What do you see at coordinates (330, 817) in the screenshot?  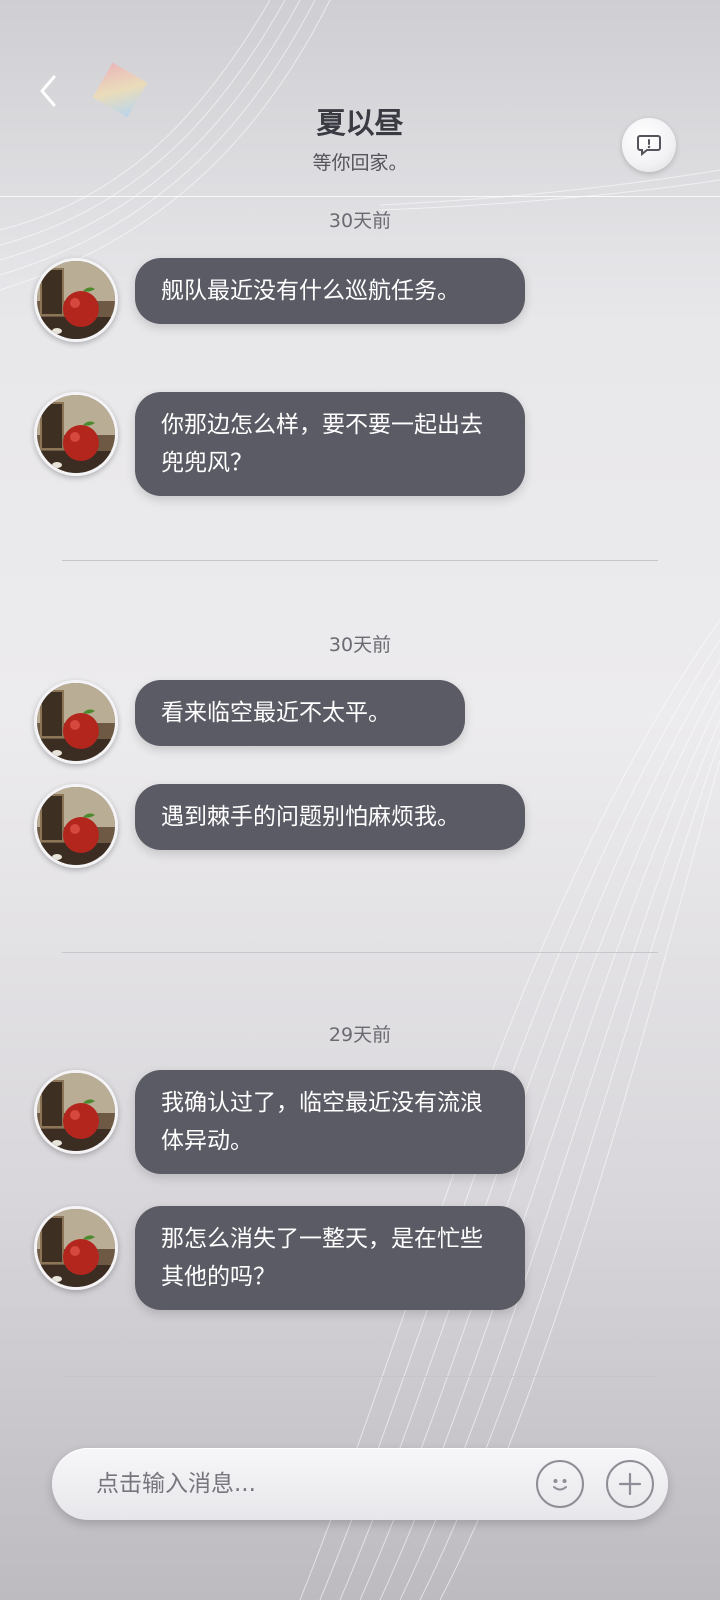 I see `message-bubble: 遇到棘手的问题别怕麻烦我。` at bounding box center [330, 817].